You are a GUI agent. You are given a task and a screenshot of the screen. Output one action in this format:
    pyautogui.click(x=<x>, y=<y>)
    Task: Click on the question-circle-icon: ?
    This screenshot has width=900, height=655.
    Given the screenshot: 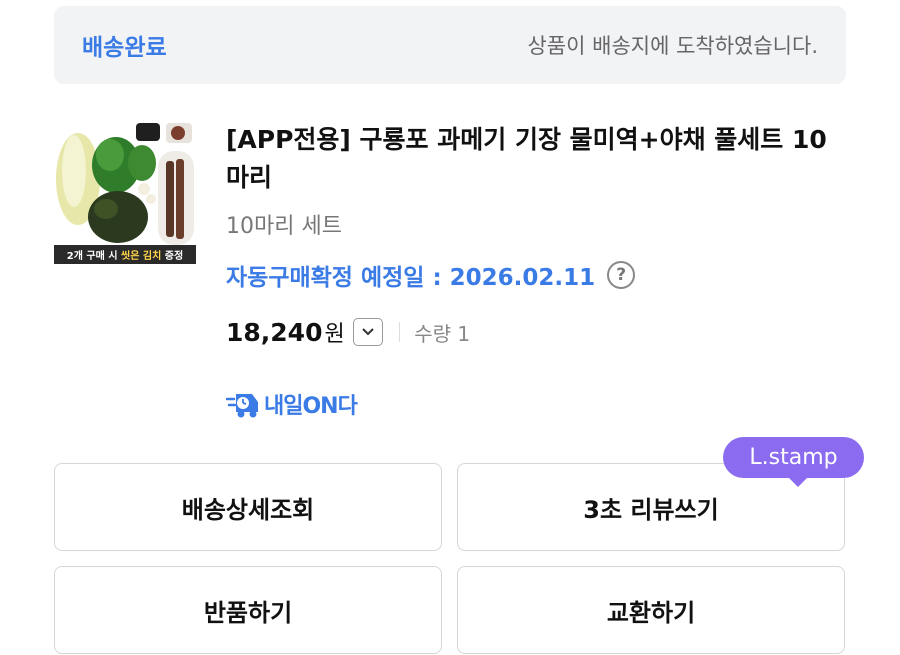 What is the action you would take?
    pyautogui.click(x=621, y=275)
    